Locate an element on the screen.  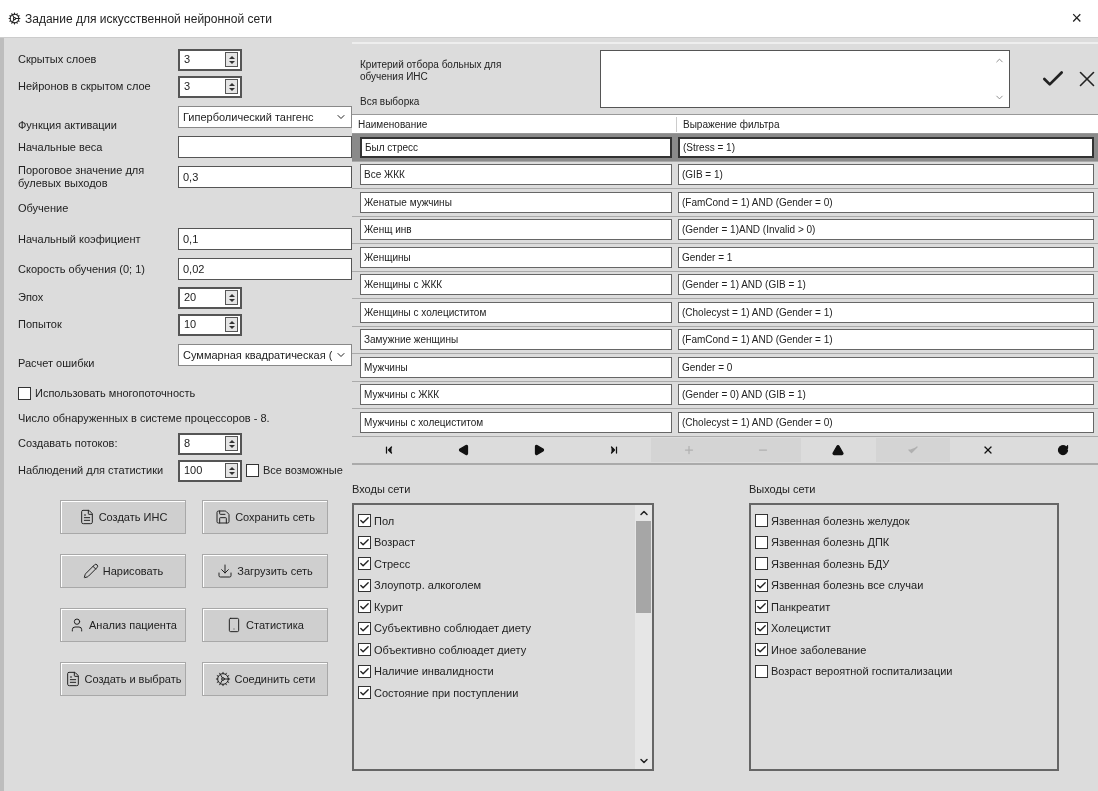
text-field: 0,02 is located at coordinates (265, 269).